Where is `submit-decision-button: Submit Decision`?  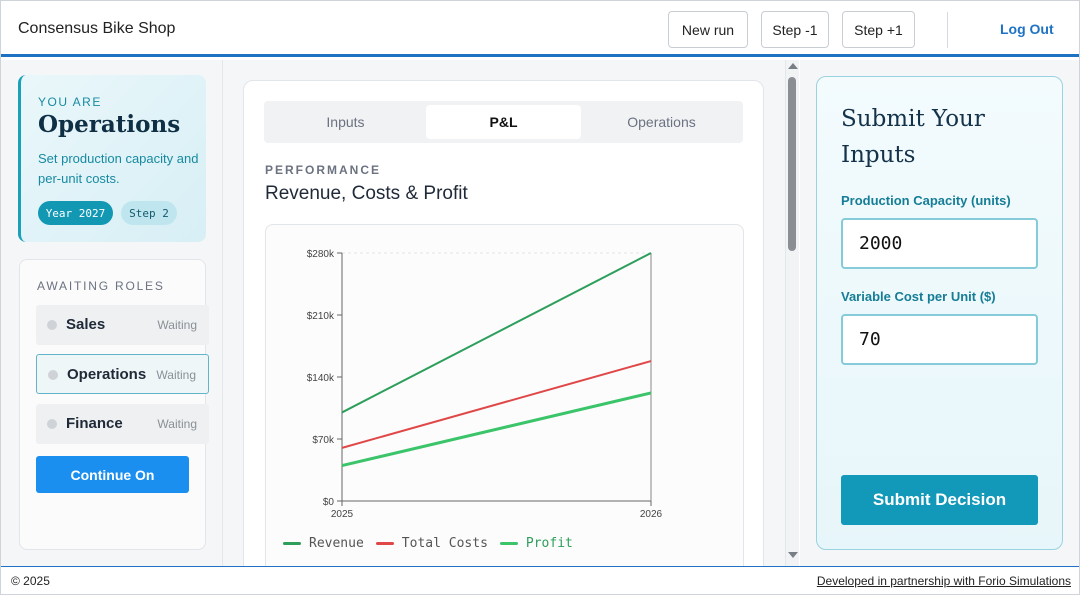
submit-decision-button: Submit Decision is located at coordinates (939, 500).